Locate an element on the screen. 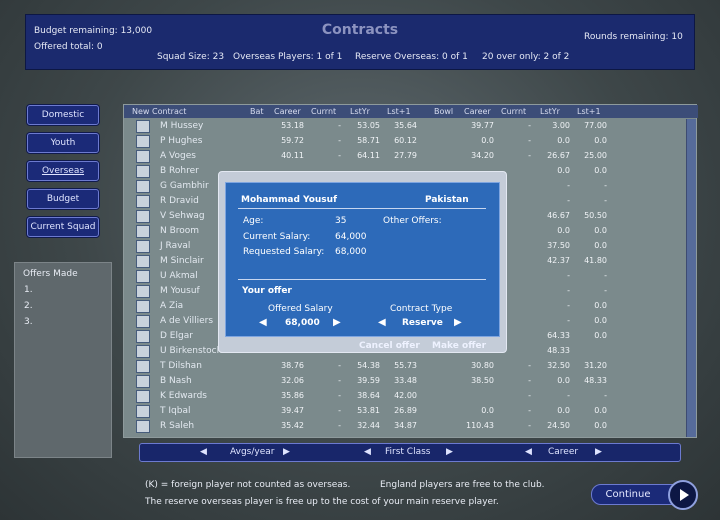  stat-cell: 37.50 is located at coordinates (558, 245).